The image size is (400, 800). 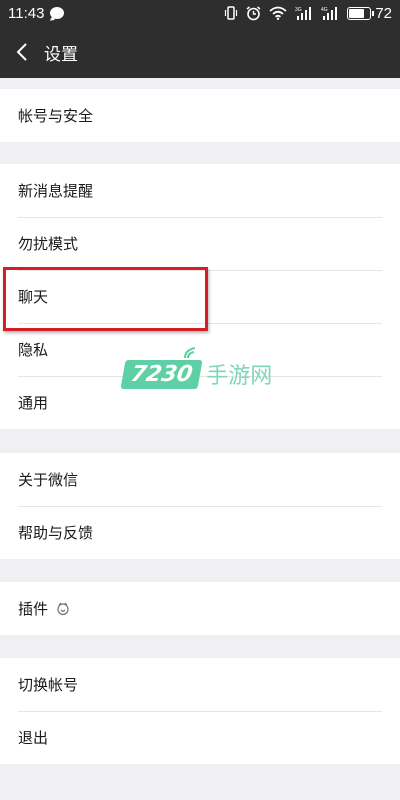 I want to click on settings-item-label: 新消息提醒, so click(x=56, y=191).